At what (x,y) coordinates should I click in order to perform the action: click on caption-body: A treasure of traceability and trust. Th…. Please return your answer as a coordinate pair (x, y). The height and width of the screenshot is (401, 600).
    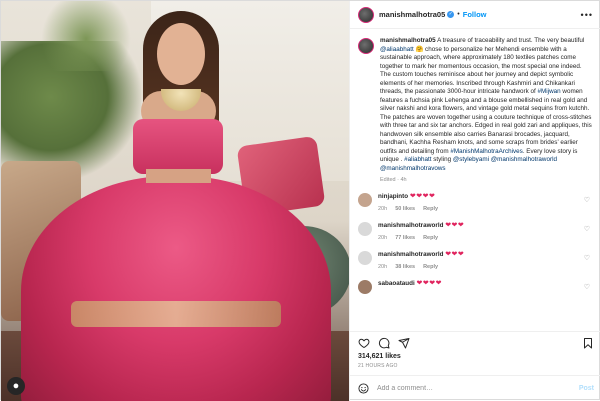
    Looking at the image, I should click on (486, 104).